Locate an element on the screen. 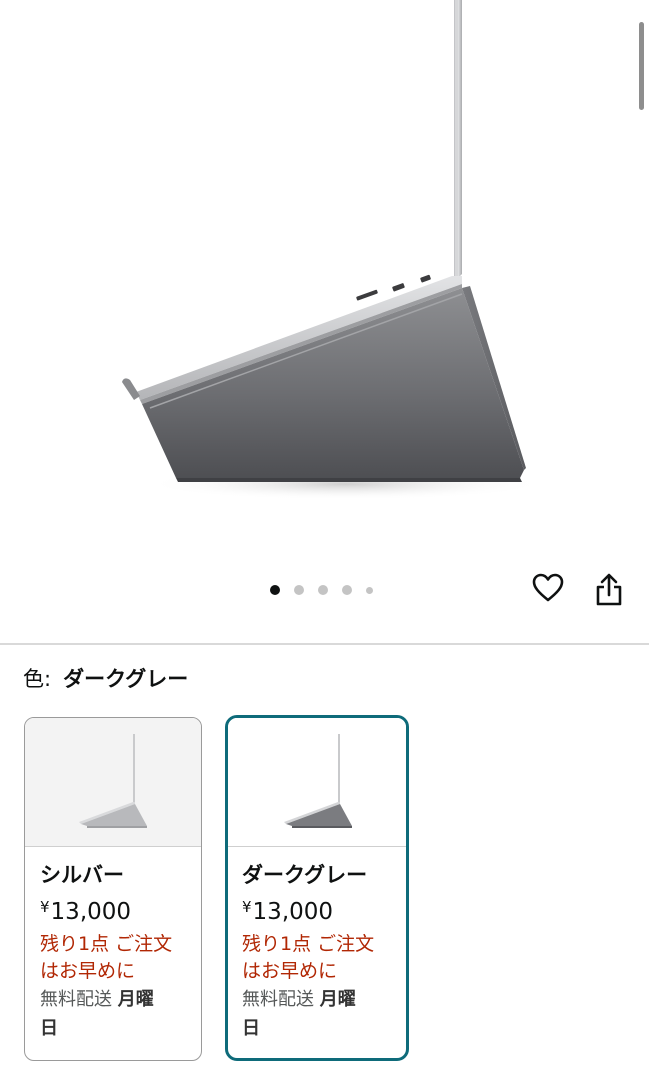 The height and width of the screenshot is (1080, 649). color-label: 色: is located at coordinates (37, 679).